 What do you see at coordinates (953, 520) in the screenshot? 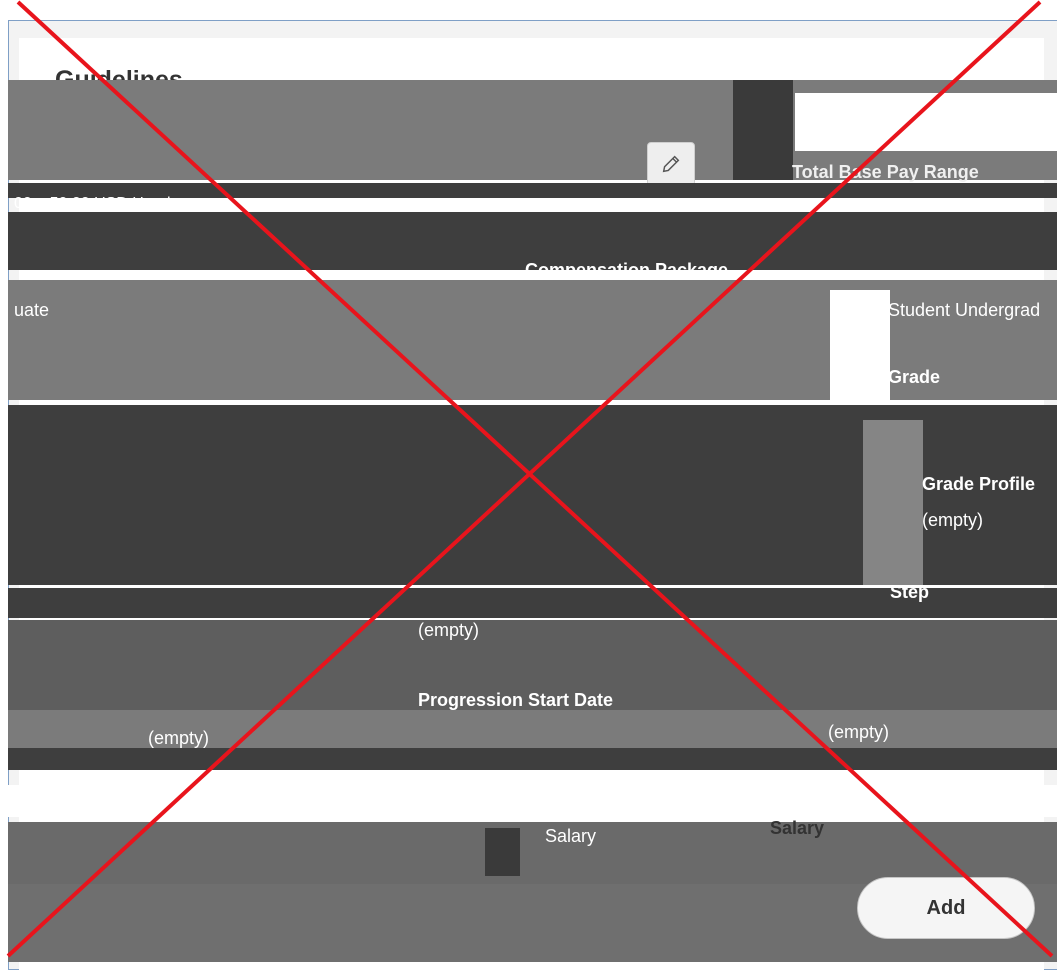
I see `grade-profile-value: (empty)` at bounding box center [953, 520].